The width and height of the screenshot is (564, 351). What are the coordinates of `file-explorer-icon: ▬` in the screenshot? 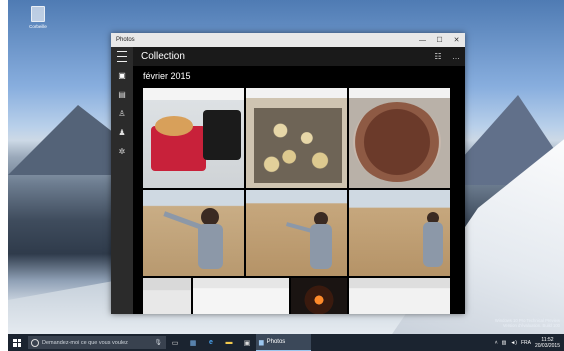 It's located at (229, 342).